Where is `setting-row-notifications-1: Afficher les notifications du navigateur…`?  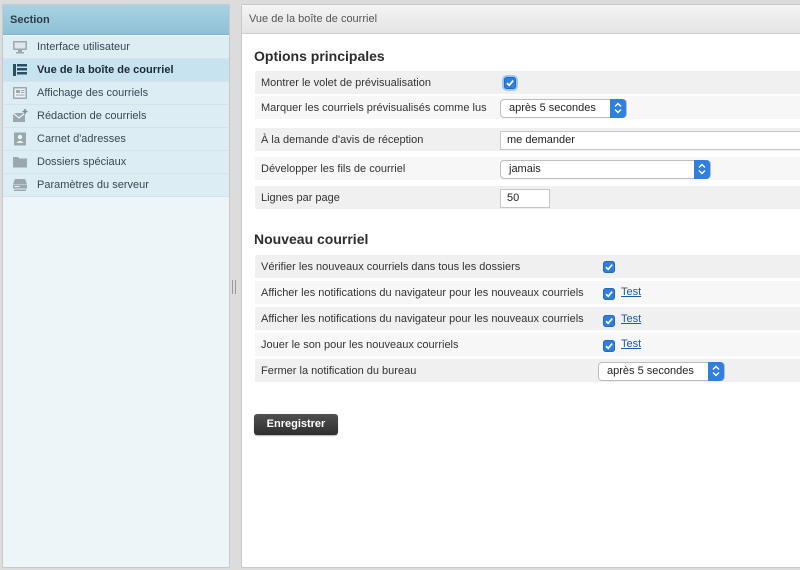
setting-row-notifications-1: Afficher les notifications du navigateur… is located at coordinates (527, 293).